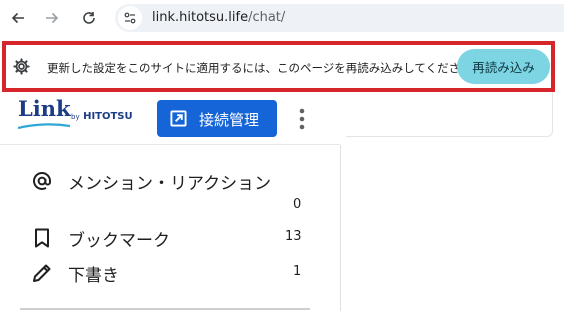 The height and width of the screenshot is (311, 564). I want to click on logo-brand: by HITOTSU, so click(102, 116).